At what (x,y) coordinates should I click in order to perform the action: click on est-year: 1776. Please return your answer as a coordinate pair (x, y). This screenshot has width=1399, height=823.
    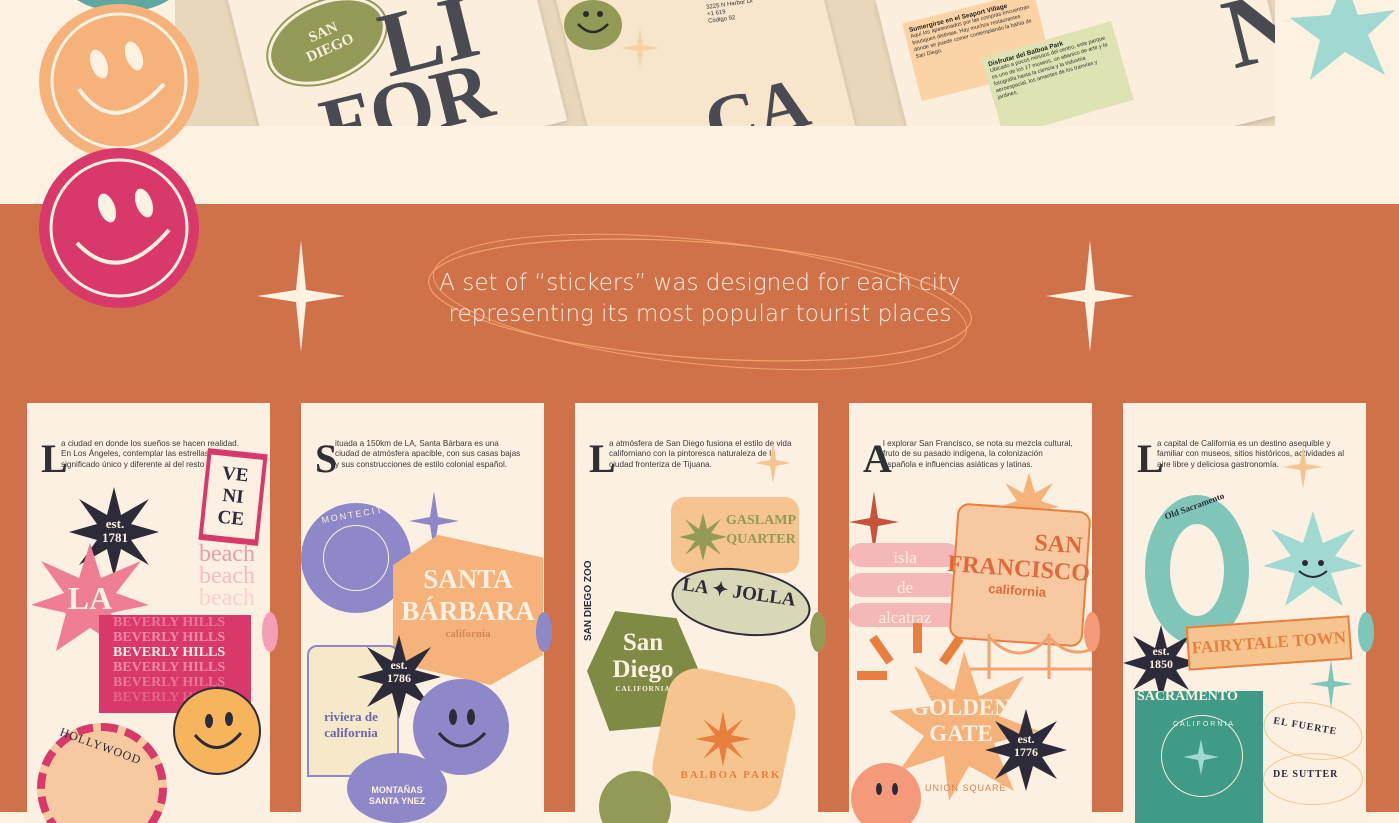
    Looking at the image, I should click on (1026, 752).